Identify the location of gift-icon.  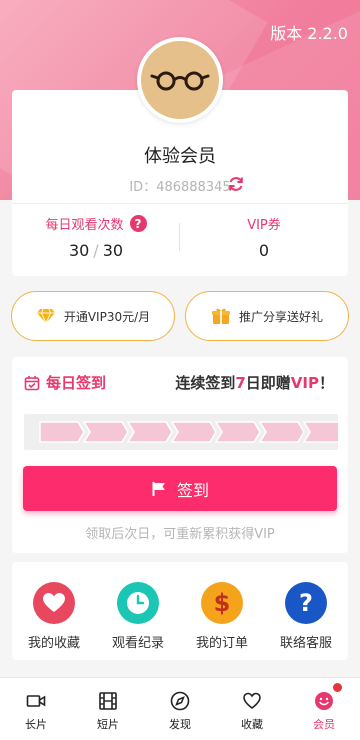
(220, 316).